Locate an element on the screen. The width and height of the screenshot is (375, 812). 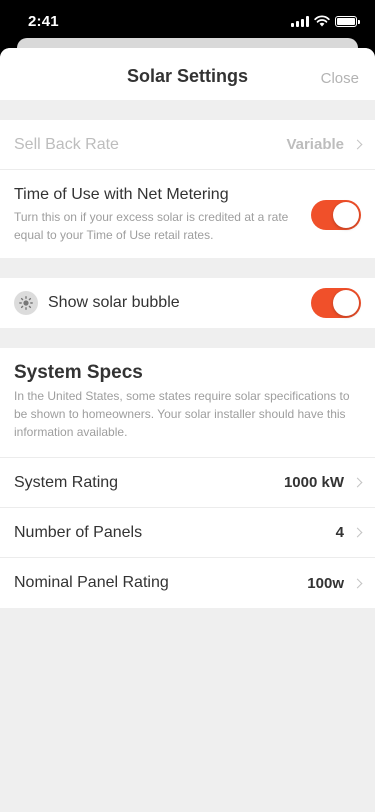
nominal-panel-rating-label: Nominal Panel Rating is located at coordinates (91, 582).